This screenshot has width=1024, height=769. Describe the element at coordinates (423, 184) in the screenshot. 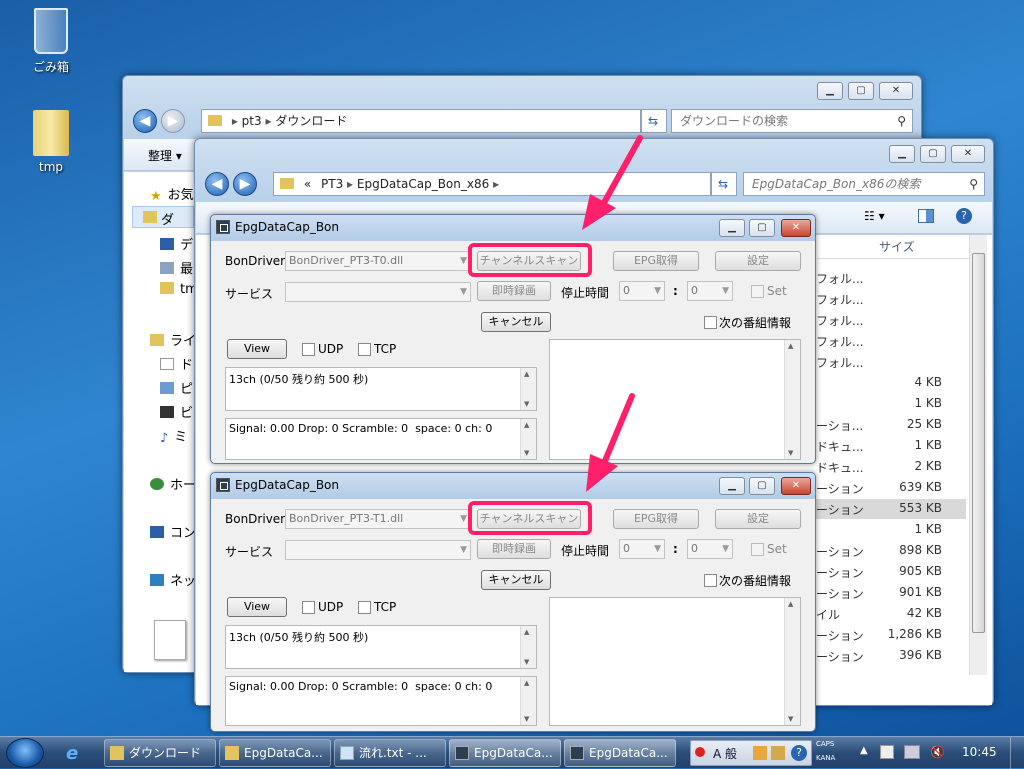

I see `breadcrumb-epgdatacap: EpgDataCap_Bon_x86` at that location.